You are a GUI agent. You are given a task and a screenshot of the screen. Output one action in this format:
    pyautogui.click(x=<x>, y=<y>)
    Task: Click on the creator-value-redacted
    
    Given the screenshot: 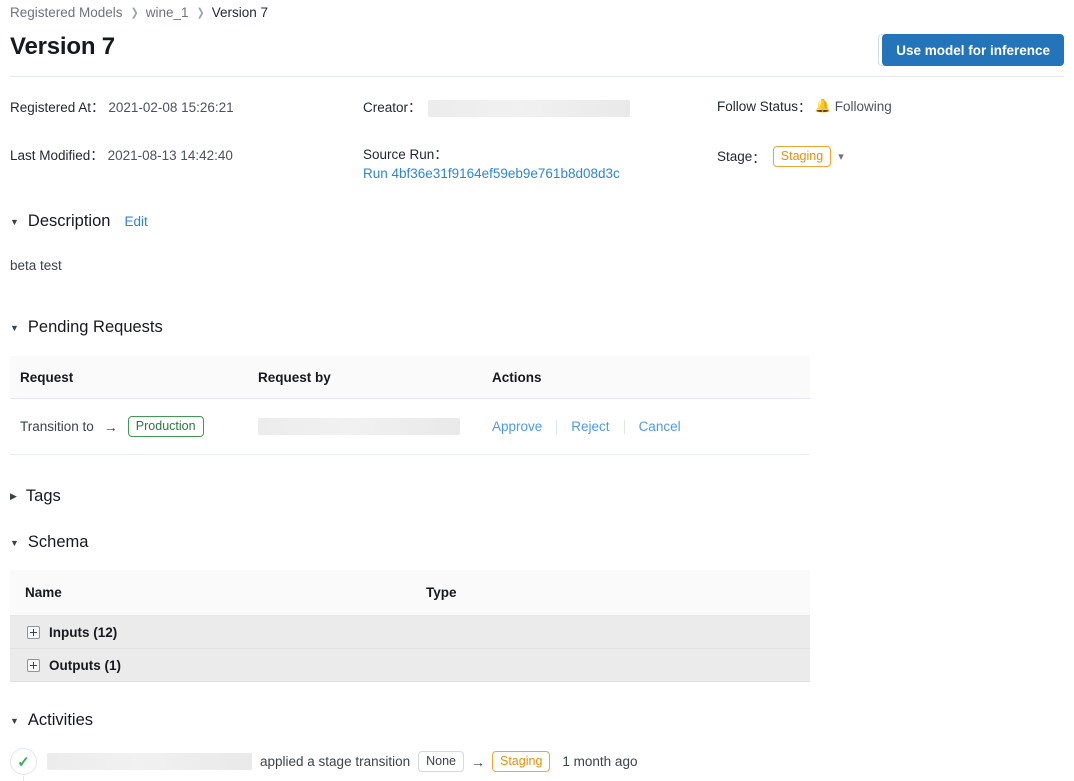 What is the action you would take?
    pyautogui.click(x=528, y=108)
    